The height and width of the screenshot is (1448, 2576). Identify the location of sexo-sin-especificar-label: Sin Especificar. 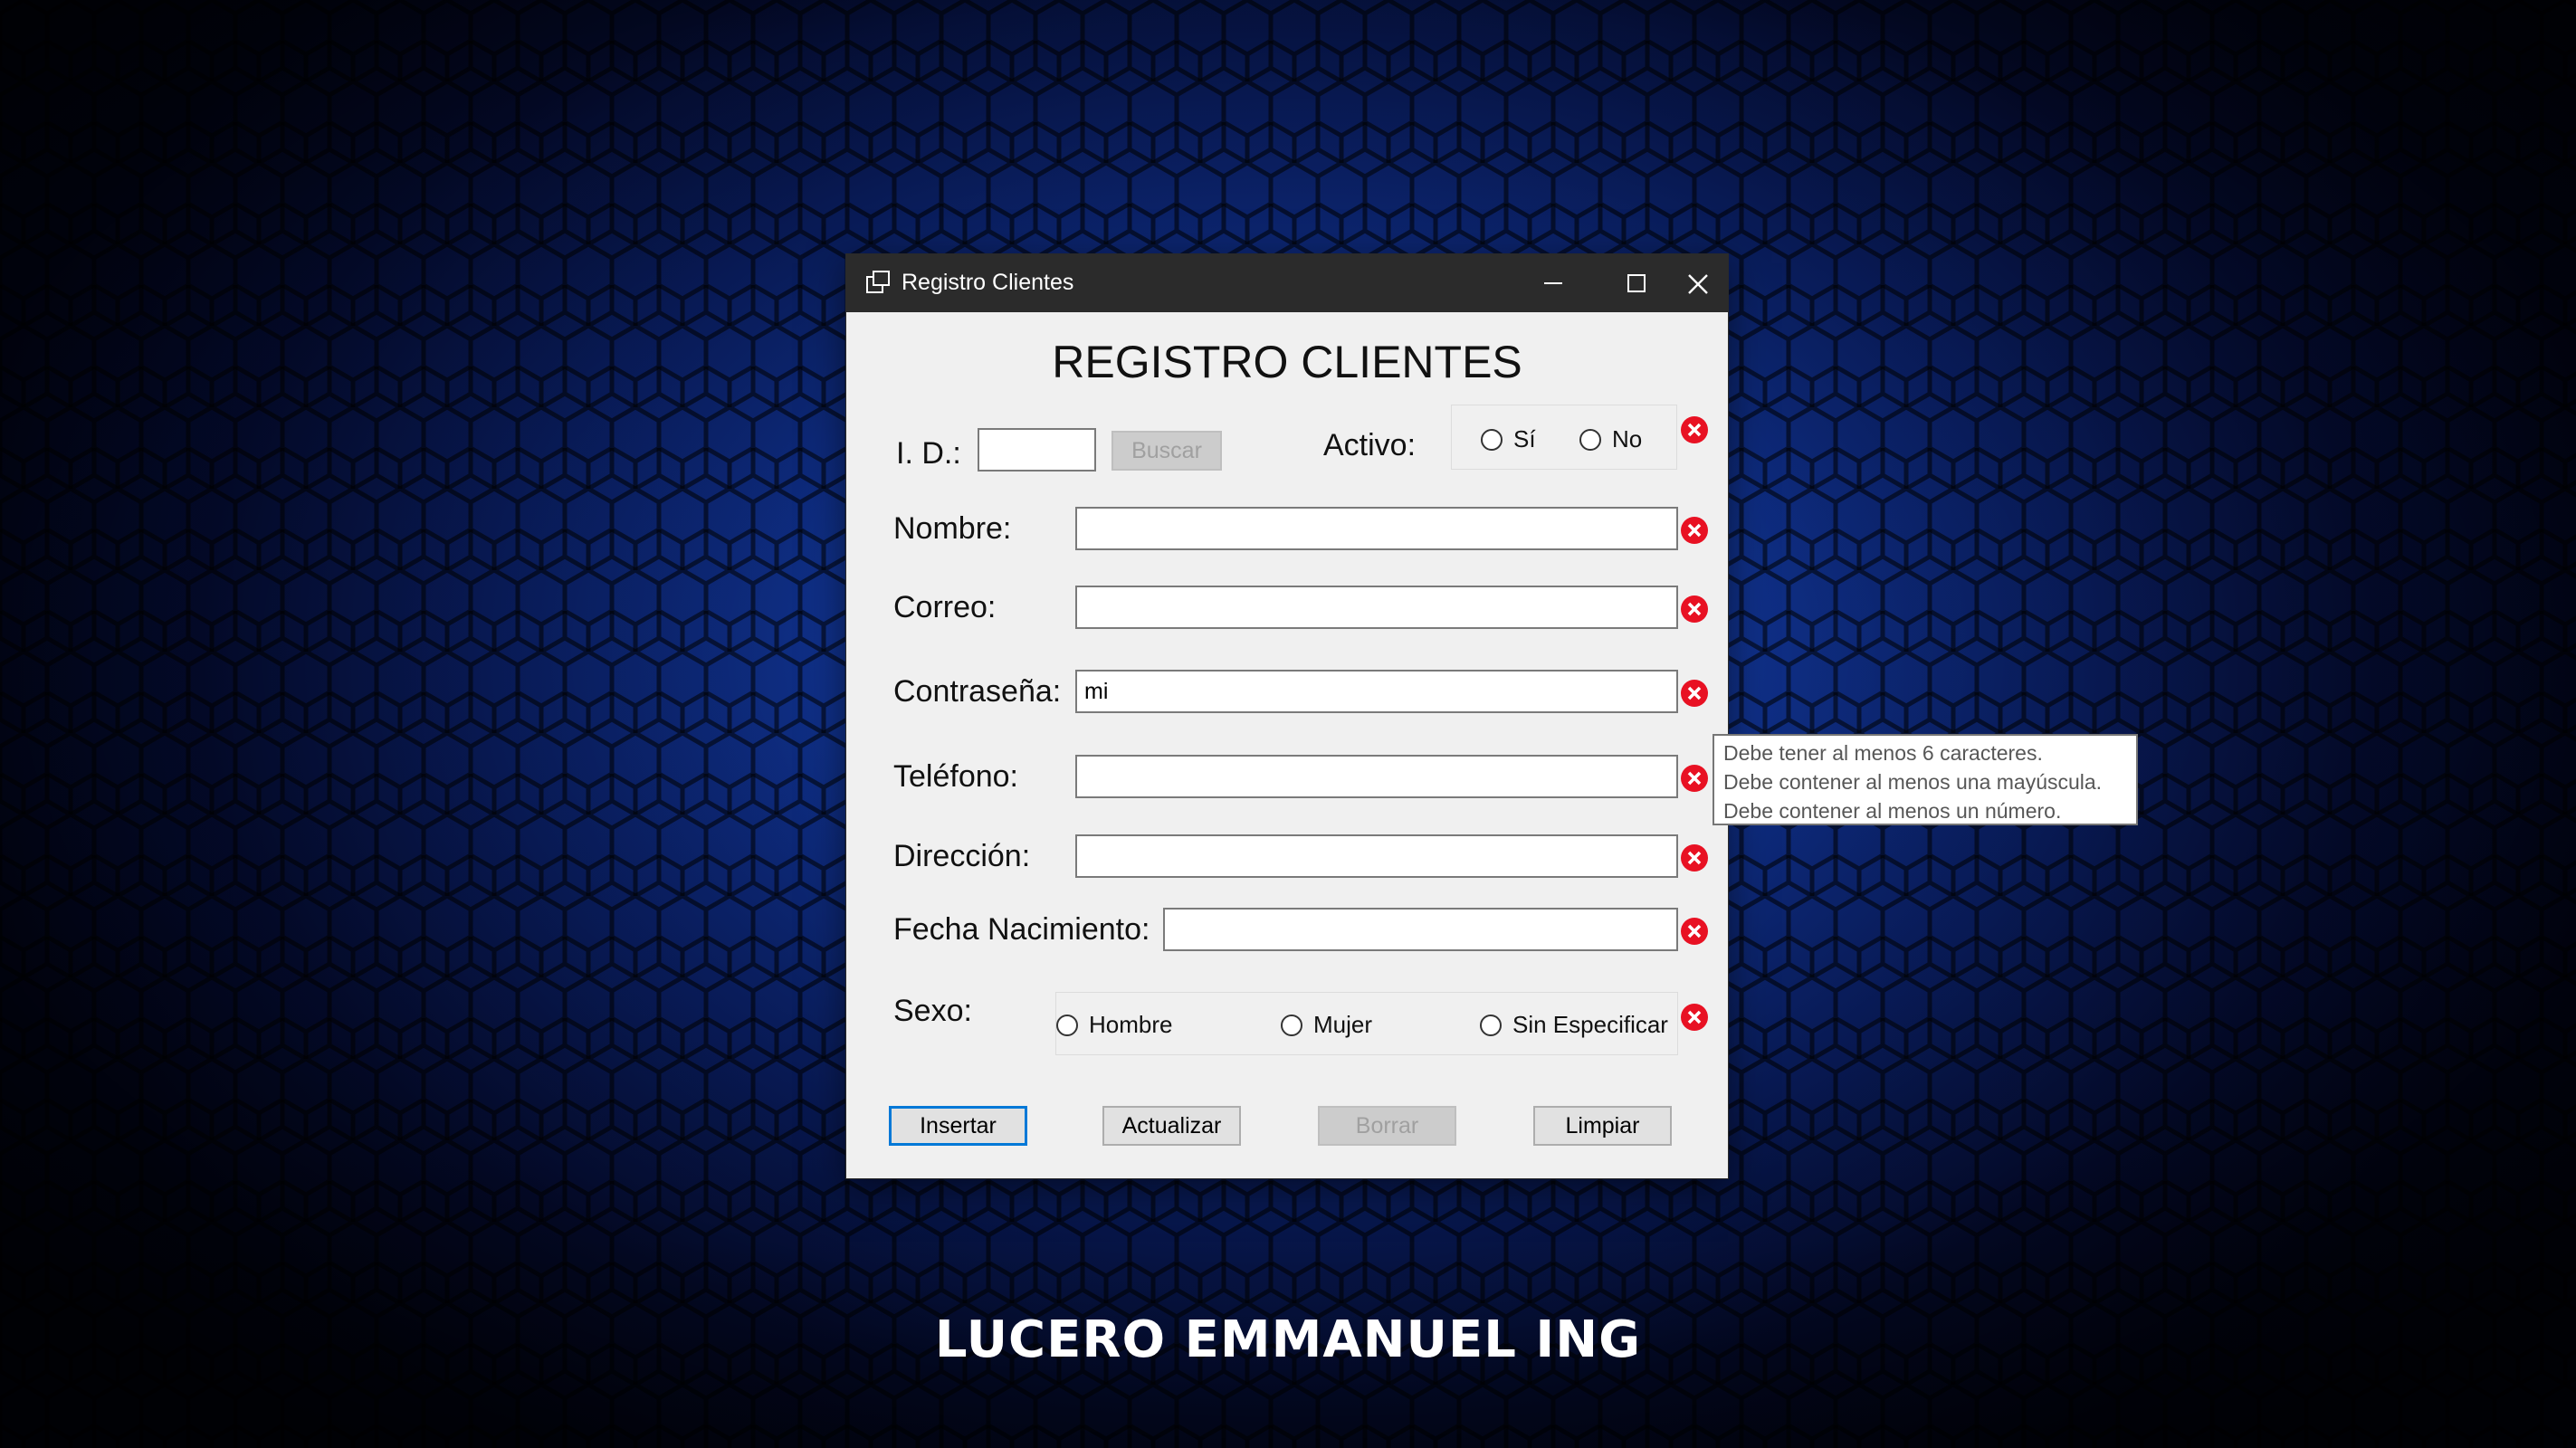
(1590, 1024).